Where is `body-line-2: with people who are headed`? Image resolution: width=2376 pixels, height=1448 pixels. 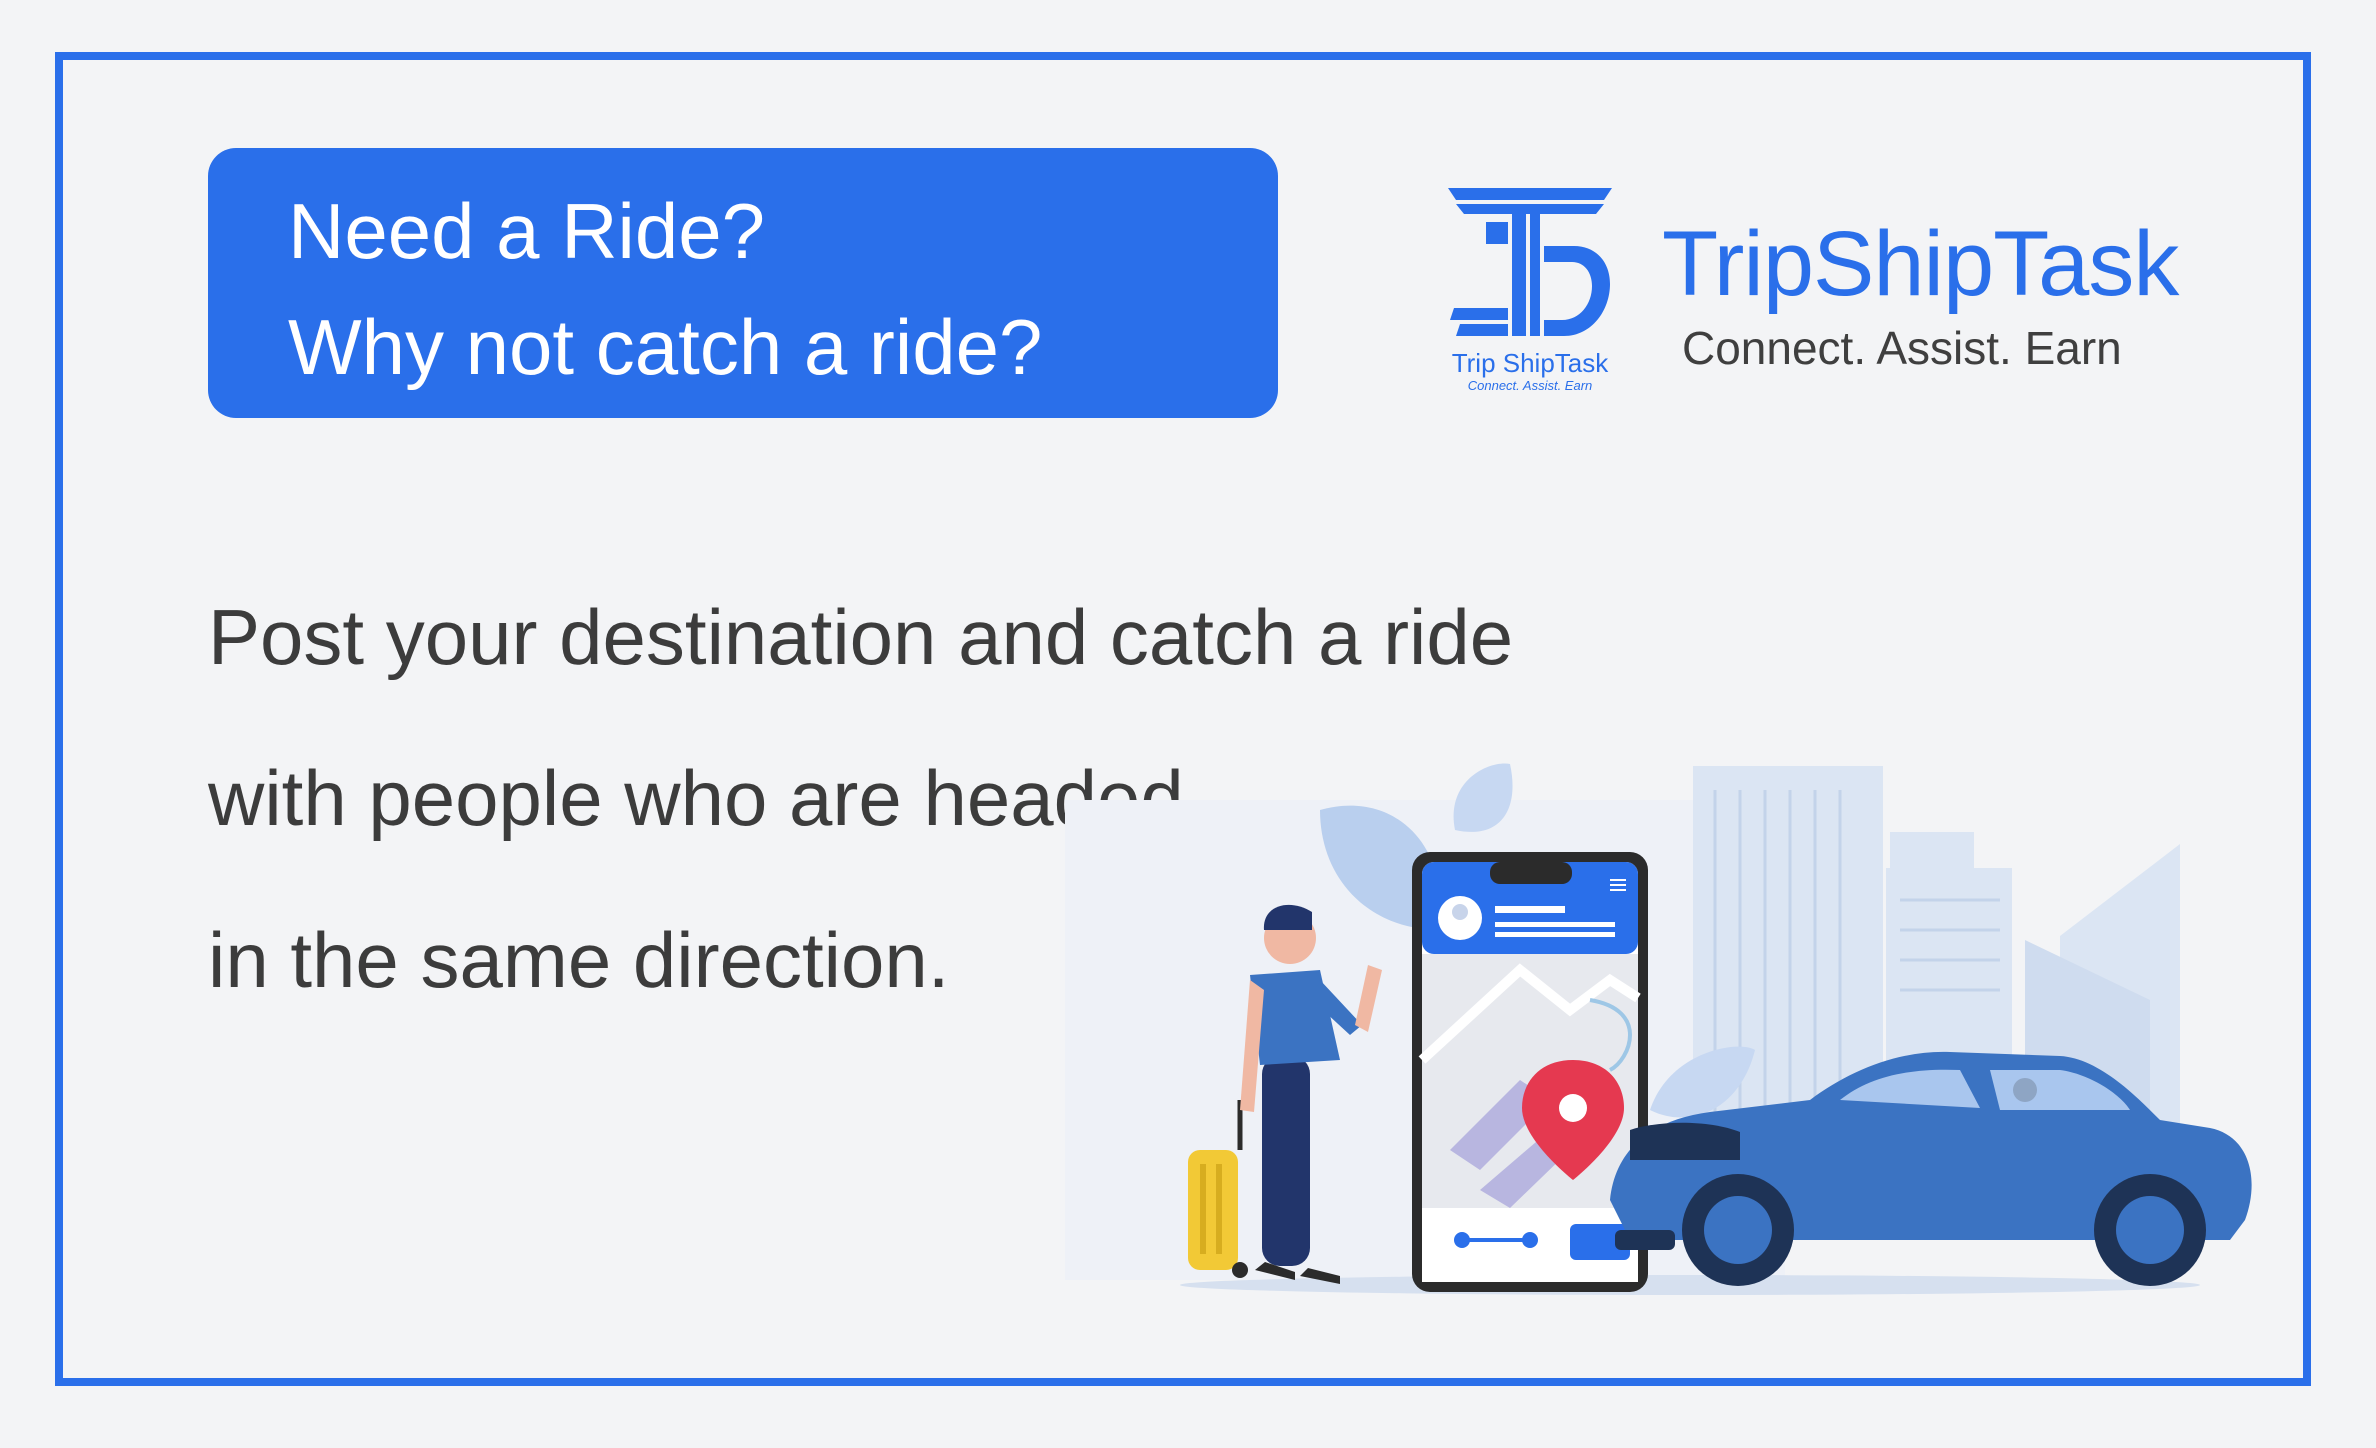 body-line-2: with people who are headed is located at coordinates (696, 798).